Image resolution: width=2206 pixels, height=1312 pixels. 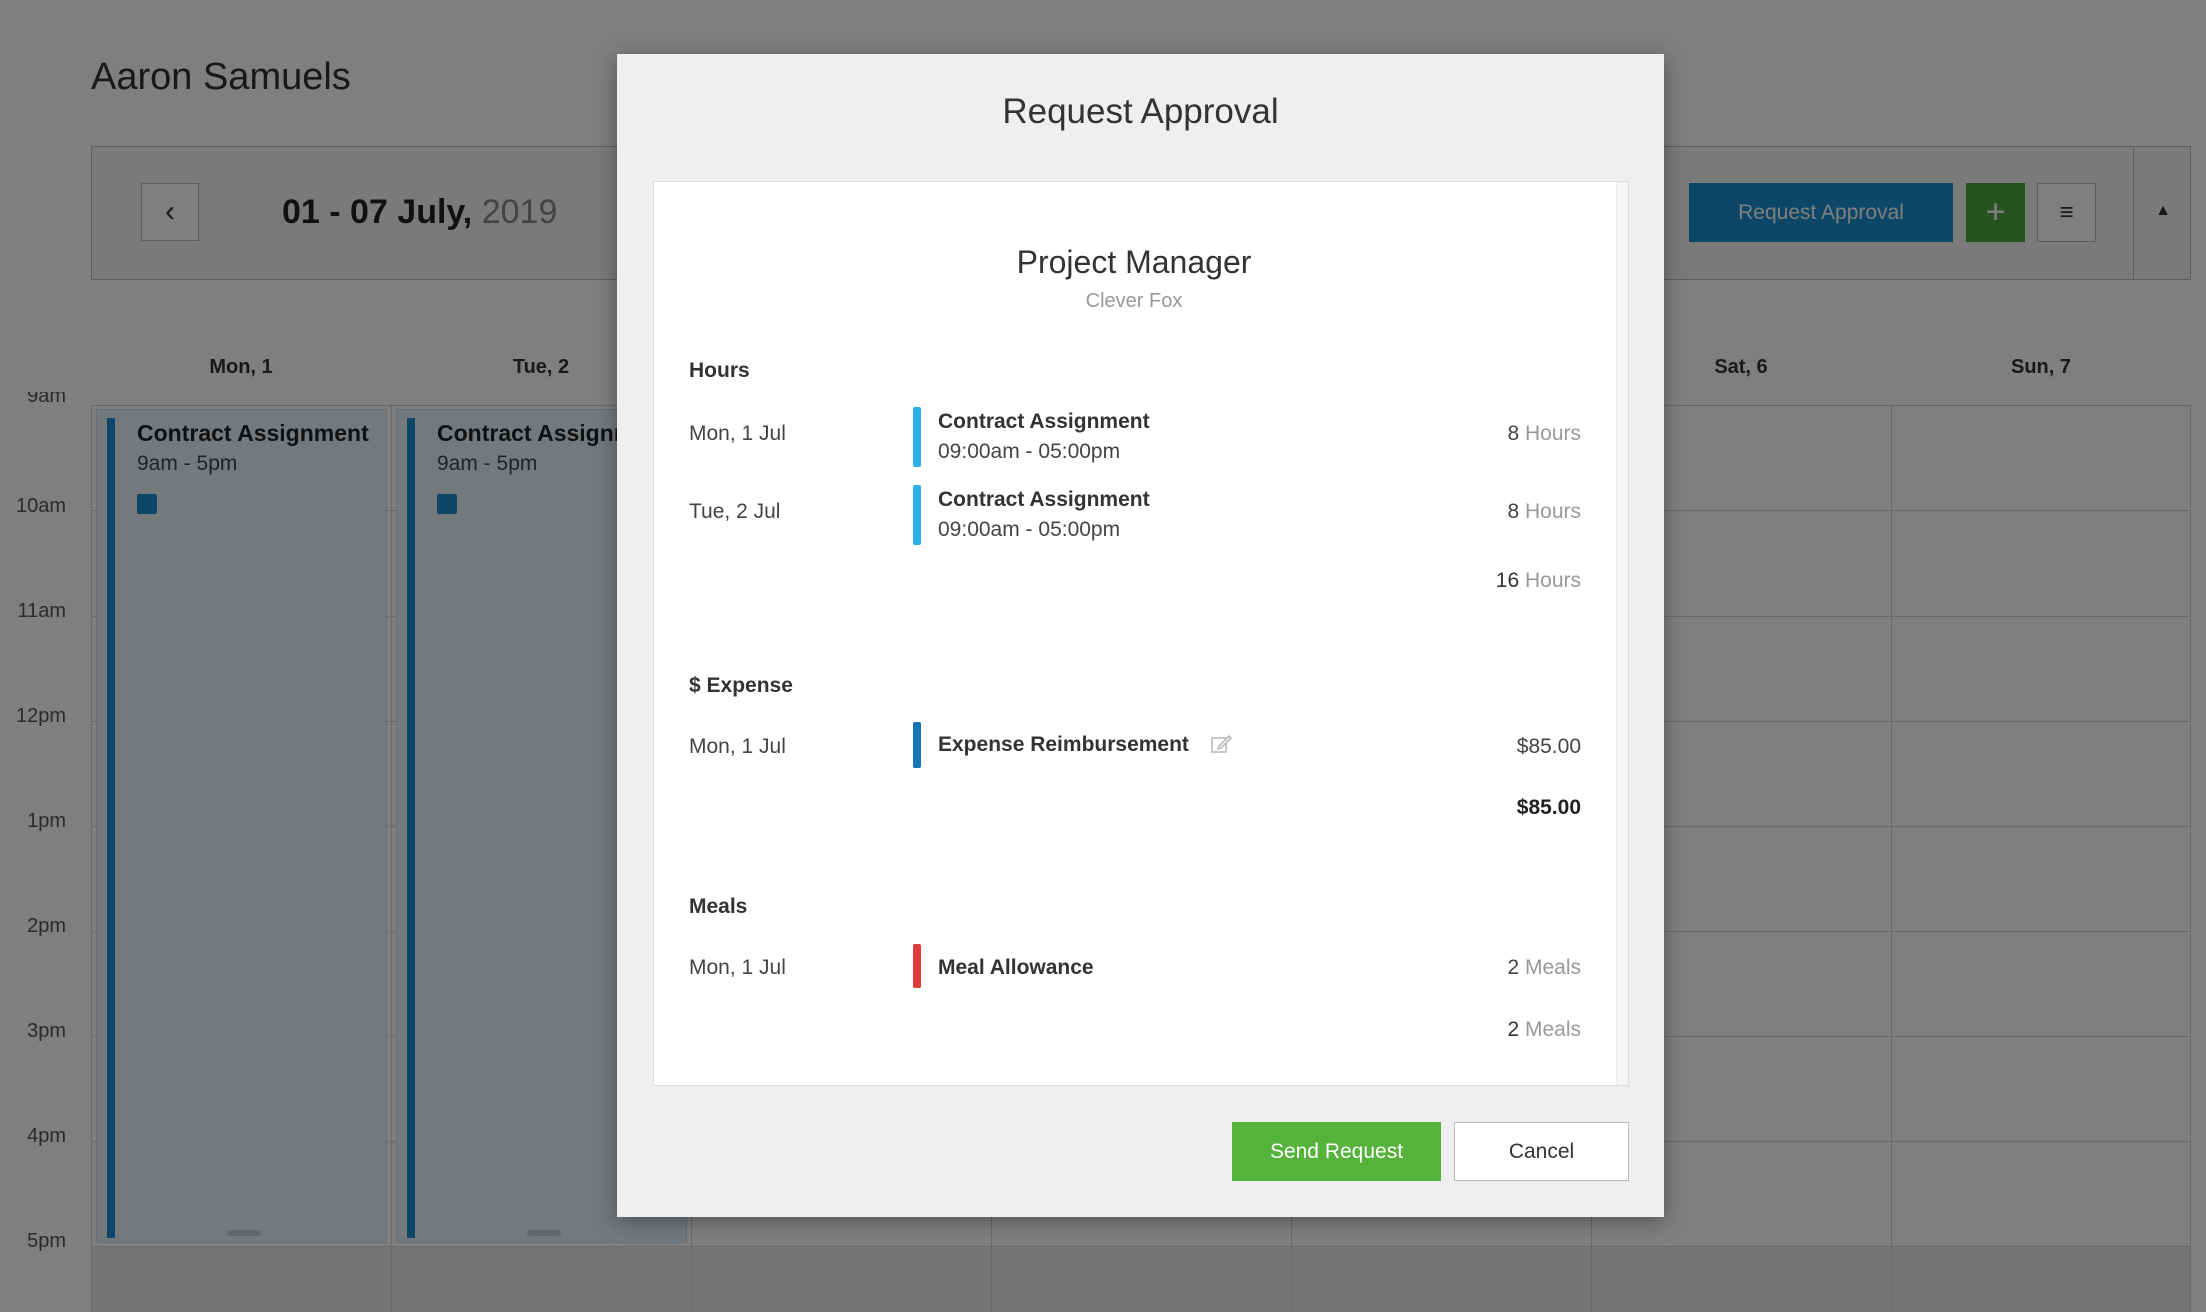 I want to click on meals-color-bar, so click(x=917, y=966).